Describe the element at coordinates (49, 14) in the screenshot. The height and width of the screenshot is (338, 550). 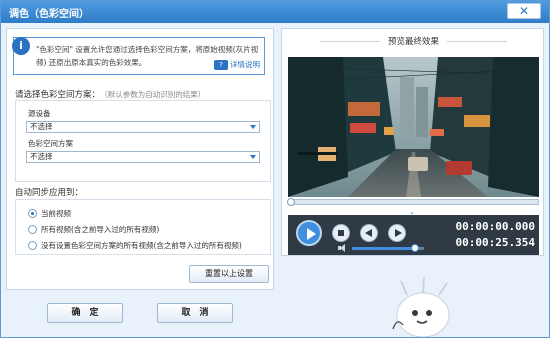
I see `window-title: 调色（色彩空间）` at that location.